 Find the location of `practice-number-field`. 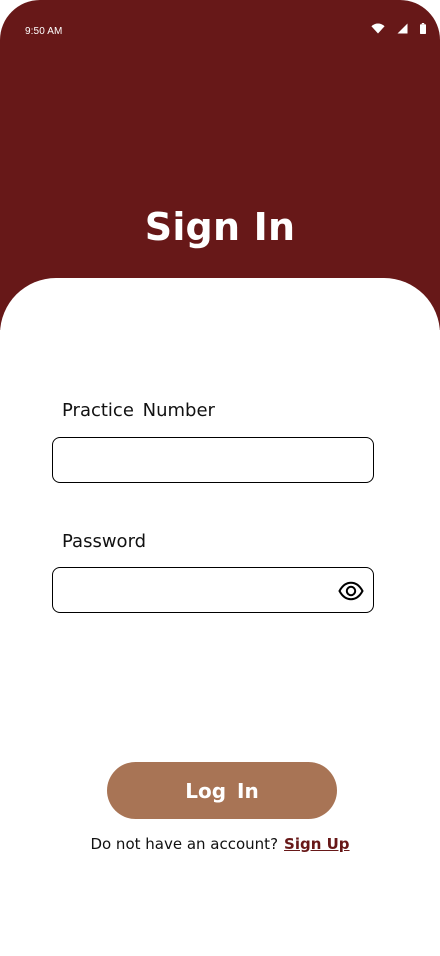

practice-number-field is located at coordinates (213, 460).